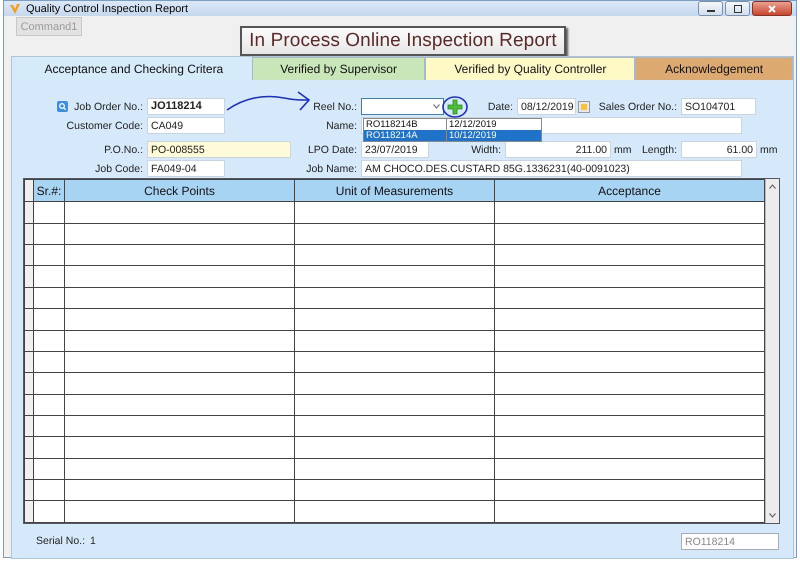 This screenshot has width=800, height=562. I want to click on serial-value: 1, so click(93, 541).